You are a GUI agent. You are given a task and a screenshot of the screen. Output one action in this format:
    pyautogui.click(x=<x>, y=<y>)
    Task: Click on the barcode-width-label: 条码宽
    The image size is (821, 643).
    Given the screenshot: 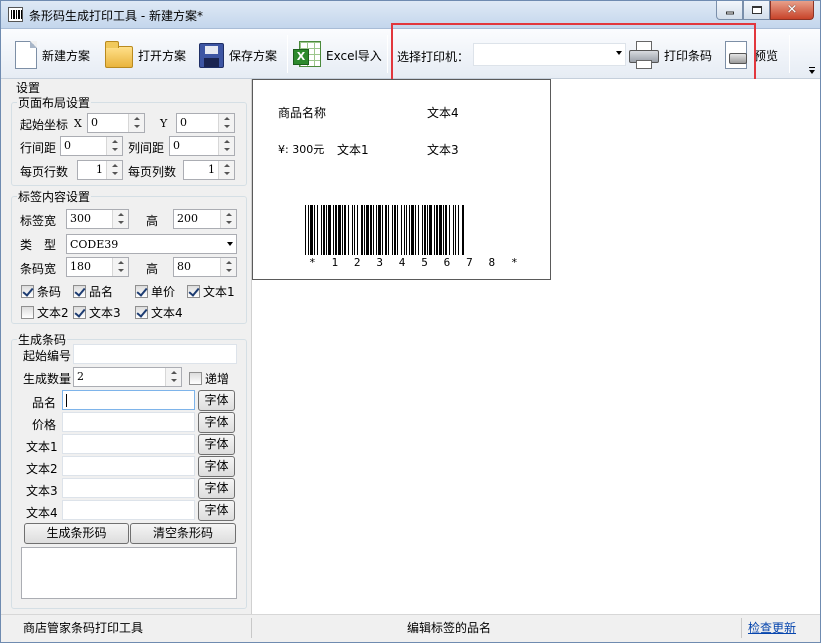 What is the action you would take?
    pyautogui.click(x=38, y=269)
    